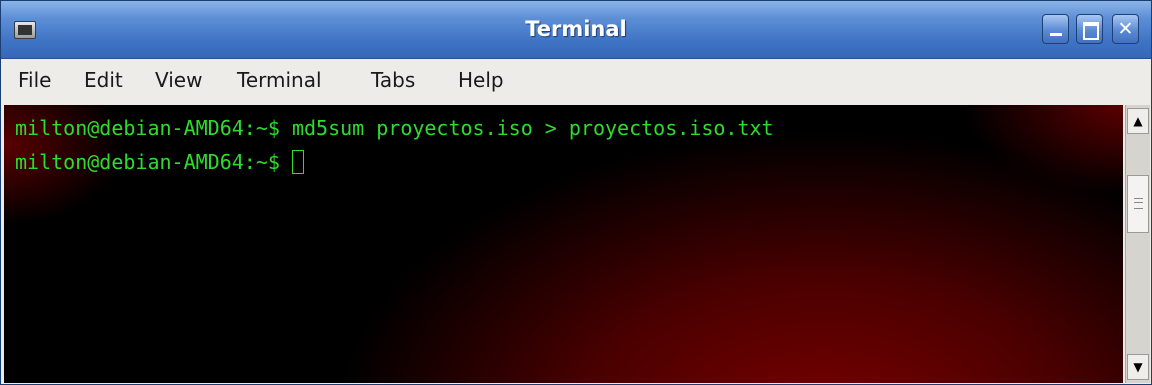  I want to click on terminal-prompt: milton@debian-AMD64:~$, so click(153, 162).